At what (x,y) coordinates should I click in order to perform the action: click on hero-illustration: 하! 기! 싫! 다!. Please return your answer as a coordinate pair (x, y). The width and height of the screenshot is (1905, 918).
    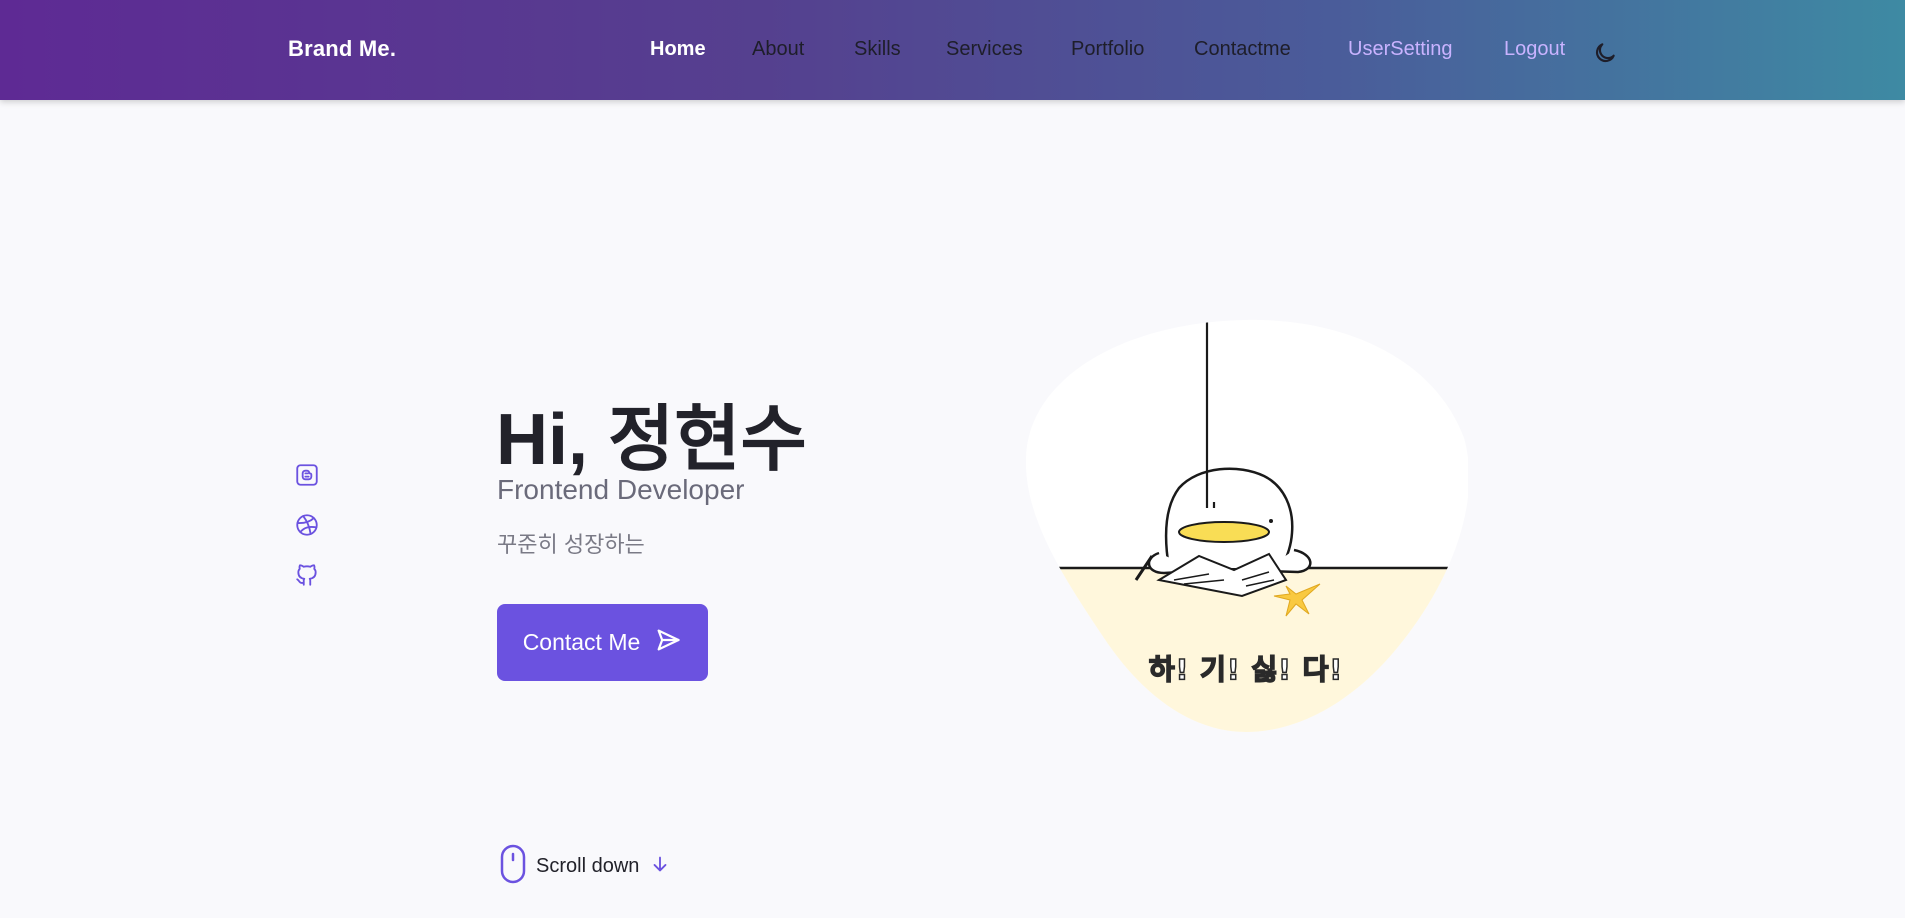
    Looking at the image, I should click on (1246, 525).